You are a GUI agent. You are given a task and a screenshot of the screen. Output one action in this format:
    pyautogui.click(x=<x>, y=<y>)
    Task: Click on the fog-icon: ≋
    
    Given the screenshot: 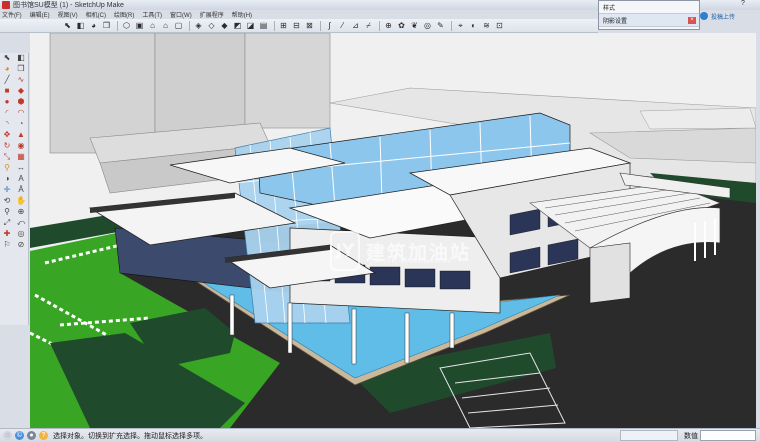 What is the action you would take?
    pyautogui.click(x=486, y=25)
    